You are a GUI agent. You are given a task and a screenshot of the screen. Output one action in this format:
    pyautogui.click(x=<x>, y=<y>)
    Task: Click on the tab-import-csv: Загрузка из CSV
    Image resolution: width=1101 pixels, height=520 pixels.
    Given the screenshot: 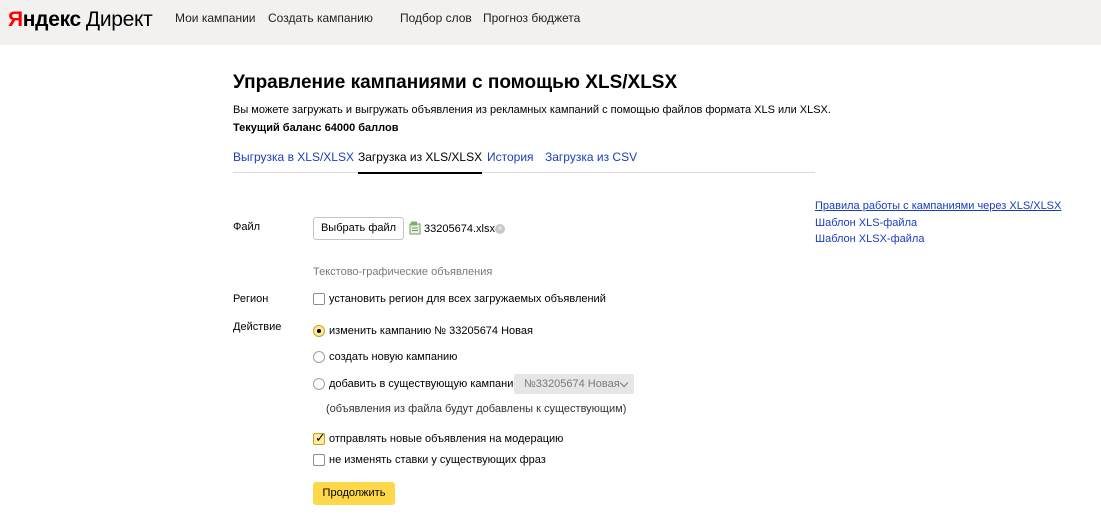 What is the action you would take?
    pyautogui.click(x=591, y=161)
    